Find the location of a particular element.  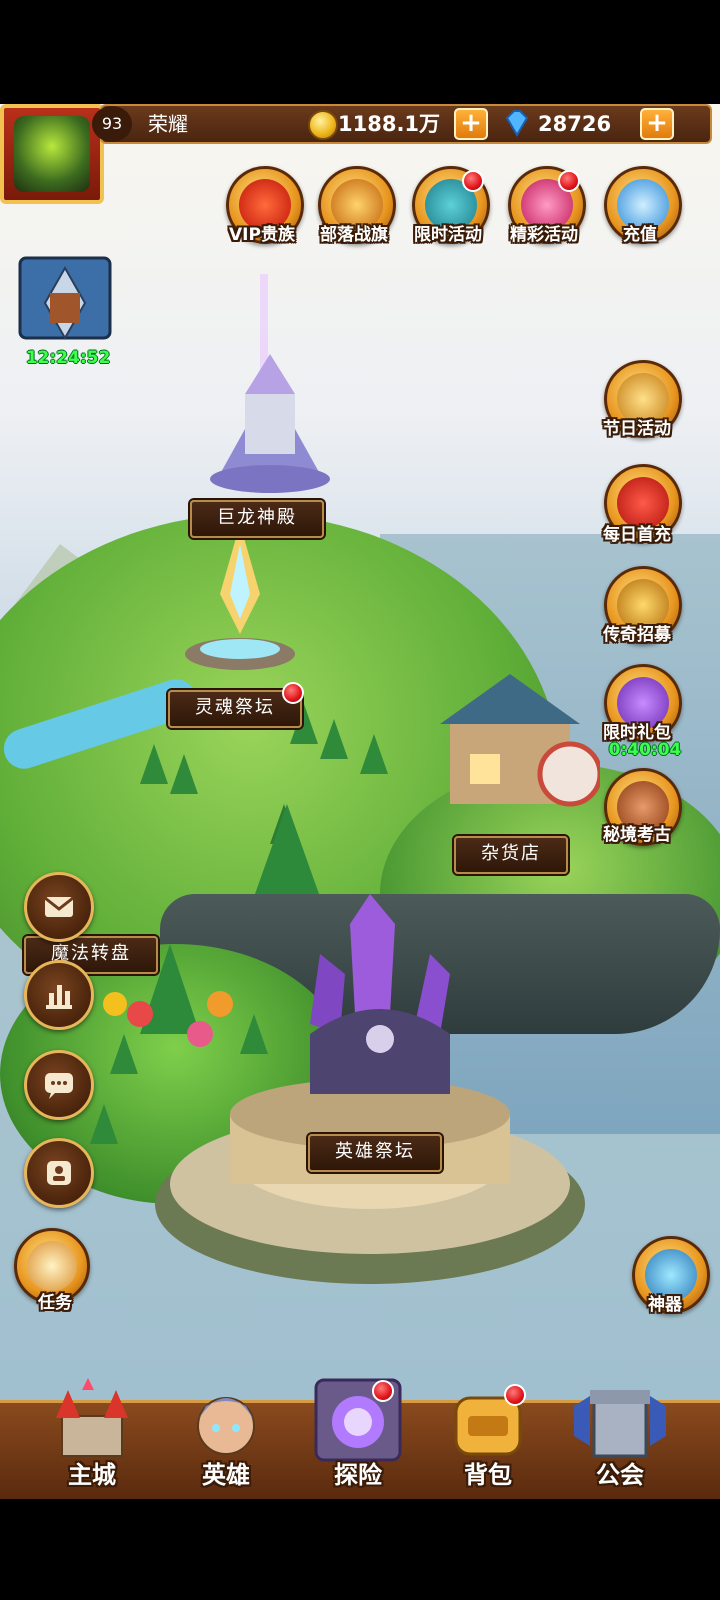

chest-timer: 12:24:52 is located at coordinates (68, 358).